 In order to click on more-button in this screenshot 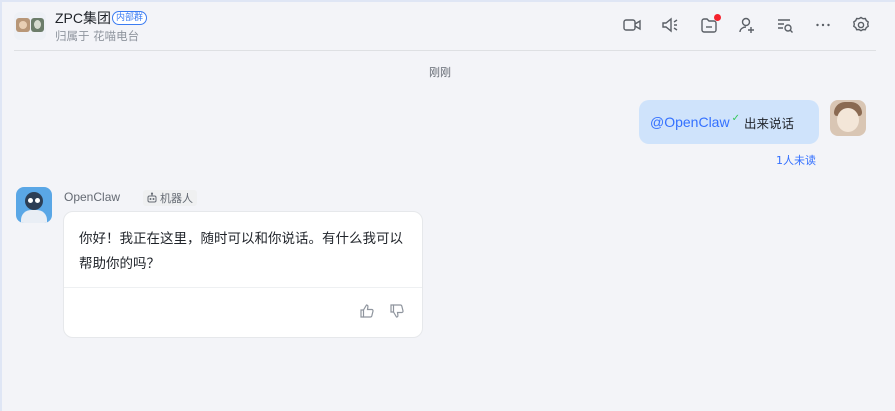, I will do `click(823, 25)`.